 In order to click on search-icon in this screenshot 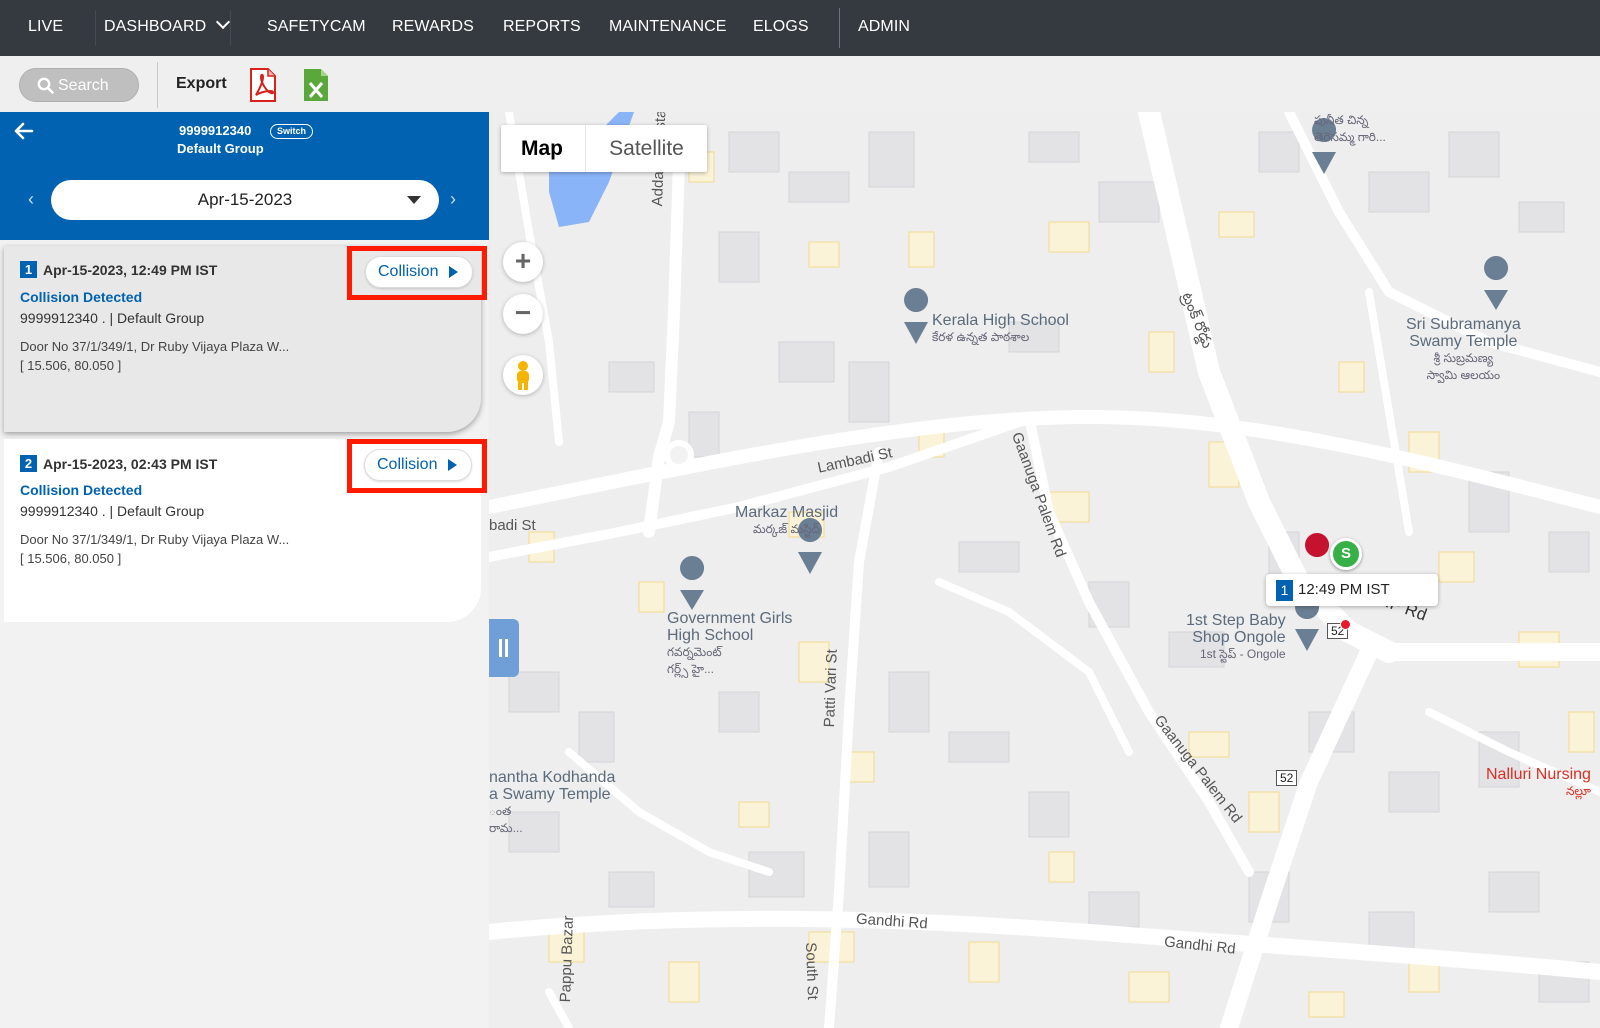, I will do `click(45, 85)`.